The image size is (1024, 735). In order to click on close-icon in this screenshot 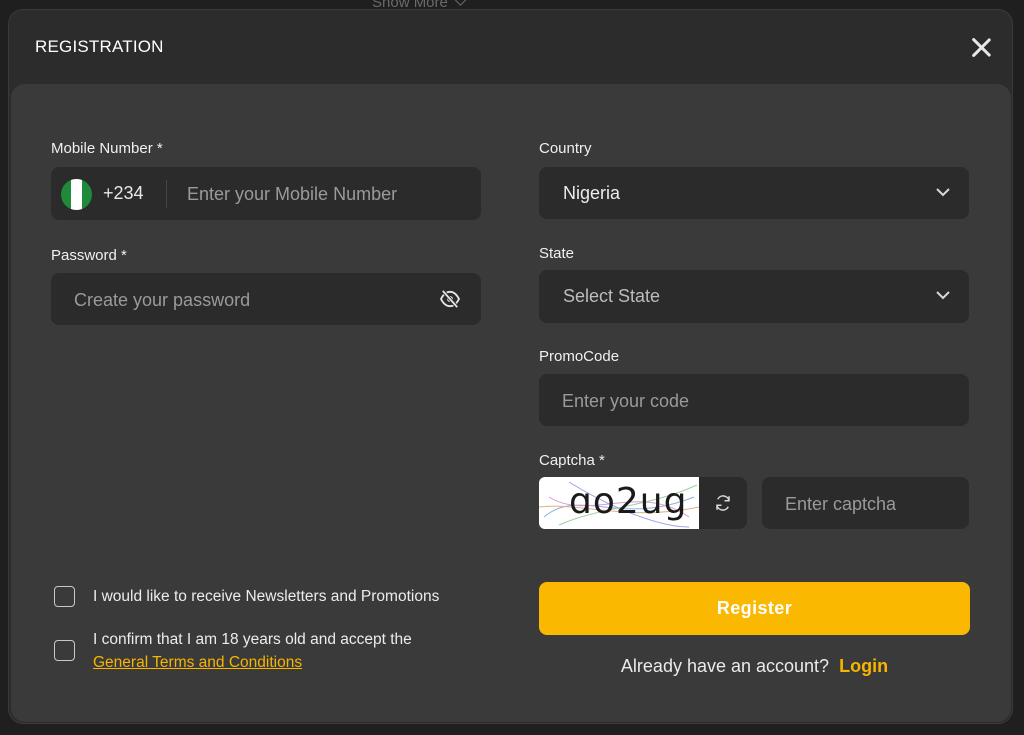, I will do `click(981, 47)`.